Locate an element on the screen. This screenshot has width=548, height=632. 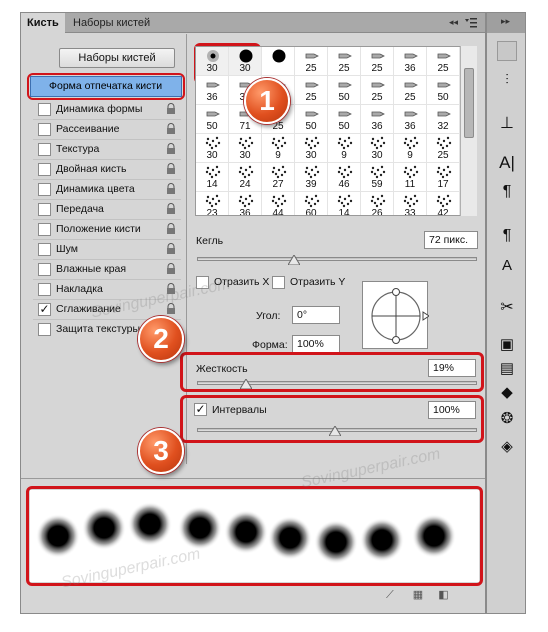
angle-field: 0° is located at coordinates (316, 315).